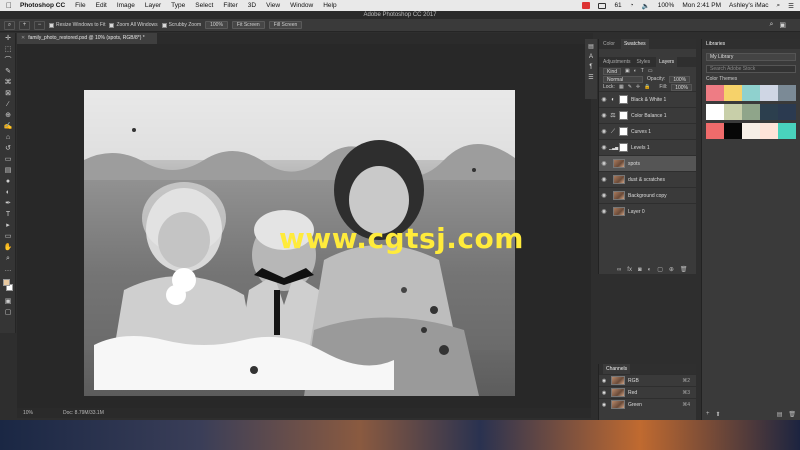  Describe the element at coordinates (126, 5) in the screenshot. I see `menu-image: Image` at that location.